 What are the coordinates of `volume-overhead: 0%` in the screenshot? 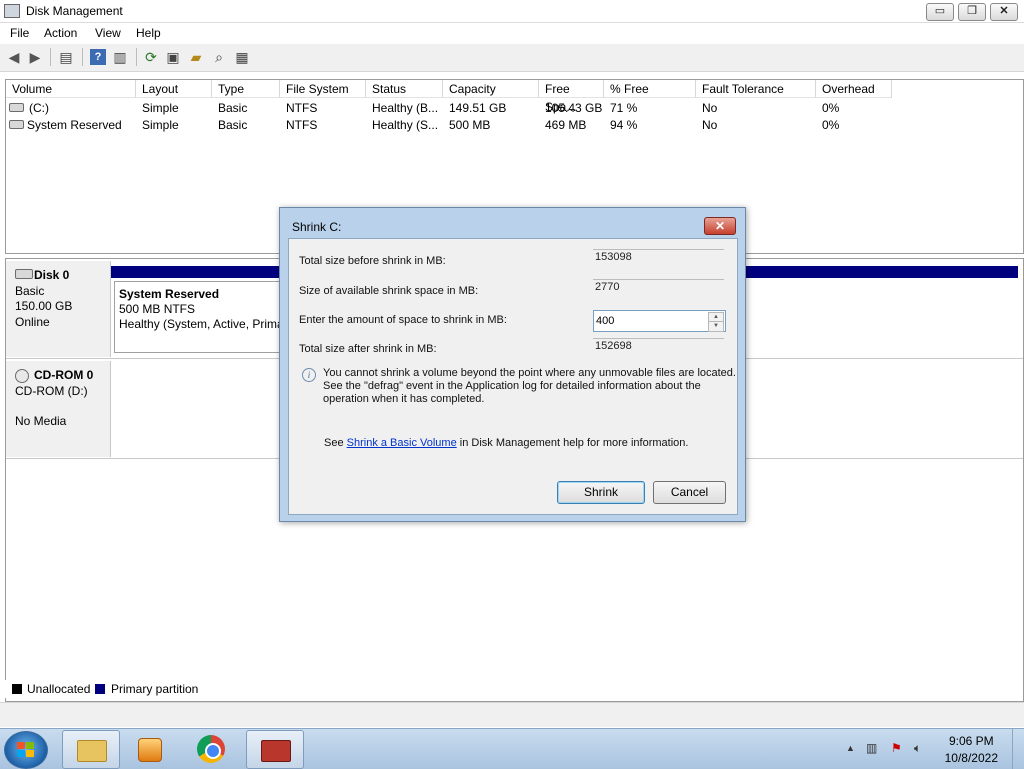 It's located at (831, 125).